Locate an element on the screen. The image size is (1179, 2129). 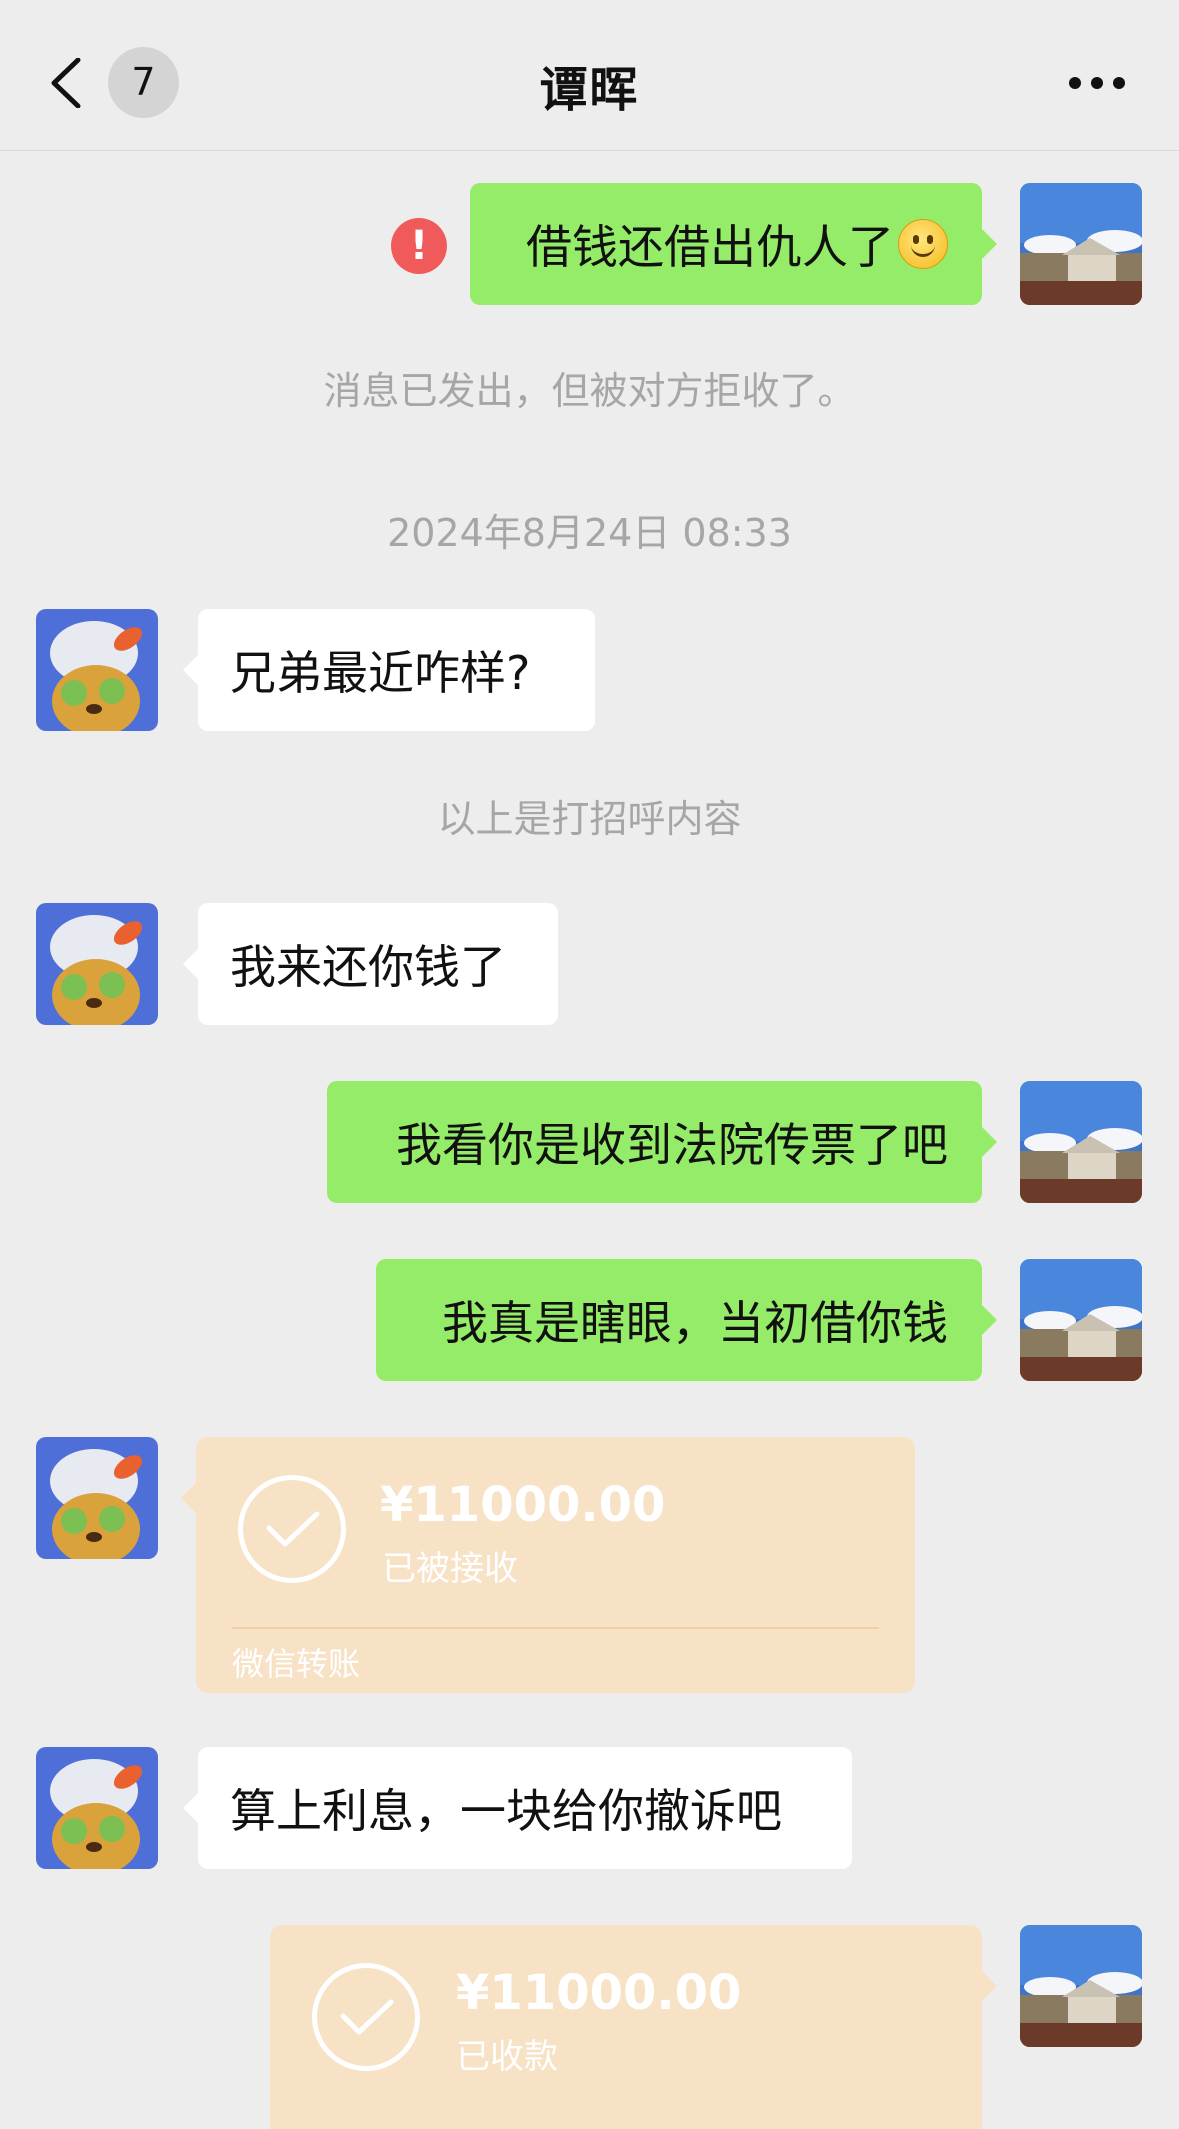
message-text: 我看你是收到法院传票了吧 is located at coordinates (672, 1145).